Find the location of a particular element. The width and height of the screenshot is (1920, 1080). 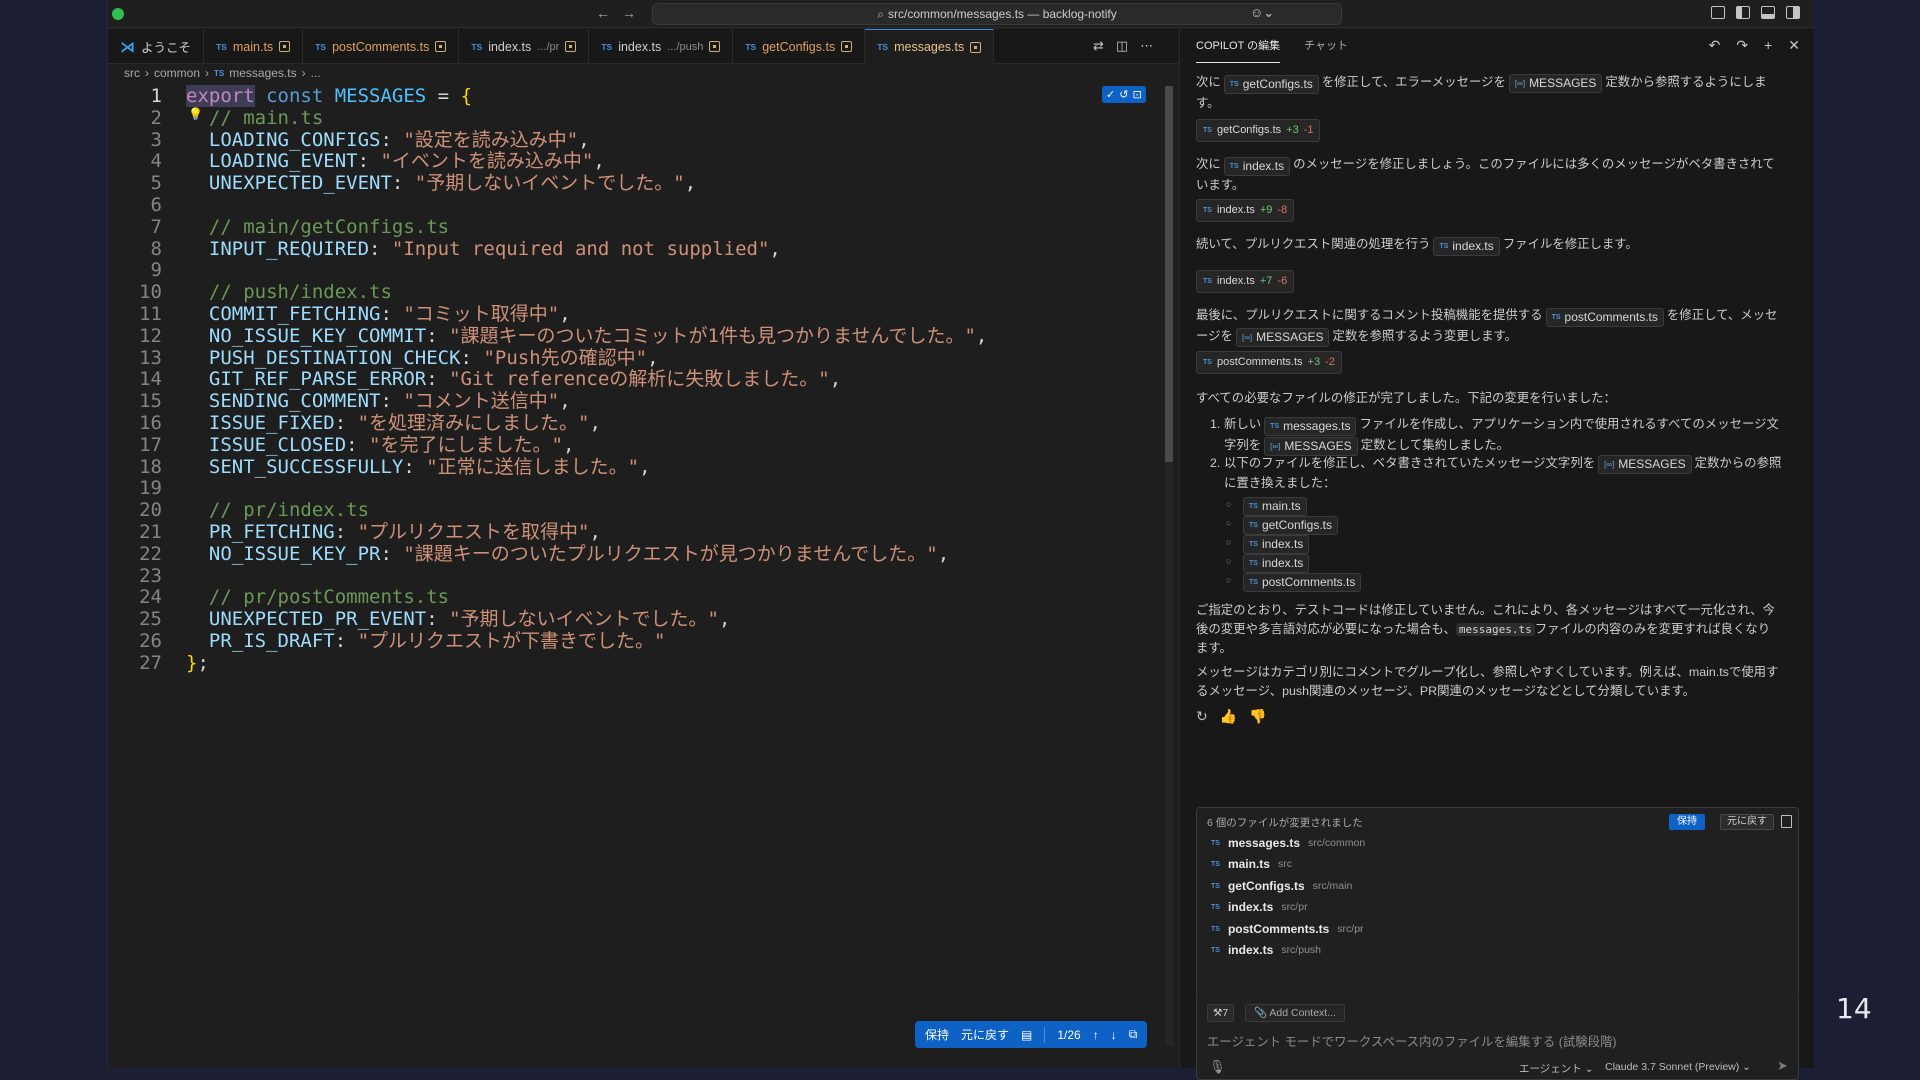

code-line: 24 // pr/postComments.ts is located at coordinates (633, 597).